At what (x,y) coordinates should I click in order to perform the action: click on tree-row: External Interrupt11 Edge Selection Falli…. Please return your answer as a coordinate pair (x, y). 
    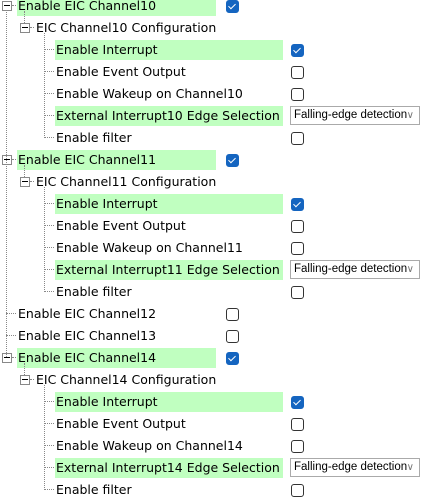
    Looking at the image, I should click on (211, 270).